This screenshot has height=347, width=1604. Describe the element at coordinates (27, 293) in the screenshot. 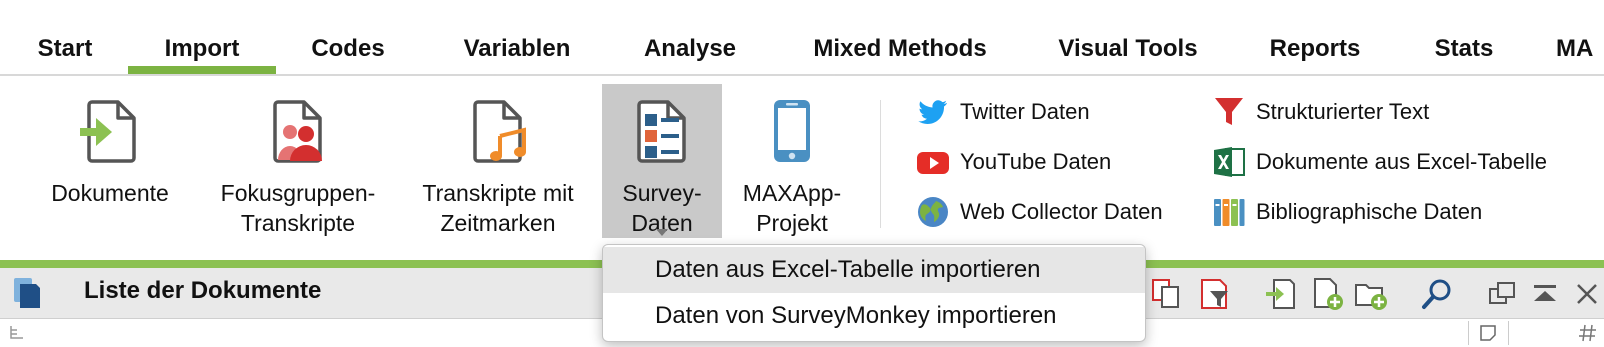

I see `documents-icon` at that location.